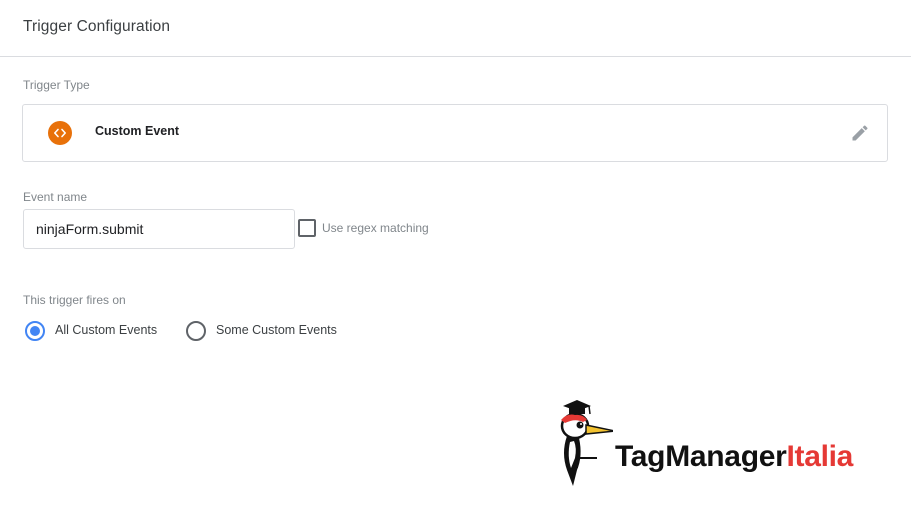  Describe the element at coordinates (276, 330) in the screenshot. I see `radio-some-custom-events-label: Some Custom Events` at that location.